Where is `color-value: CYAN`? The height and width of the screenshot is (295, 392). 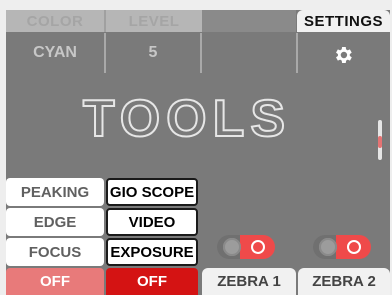
color-value: CYAN is located at coordinates (55, 53).